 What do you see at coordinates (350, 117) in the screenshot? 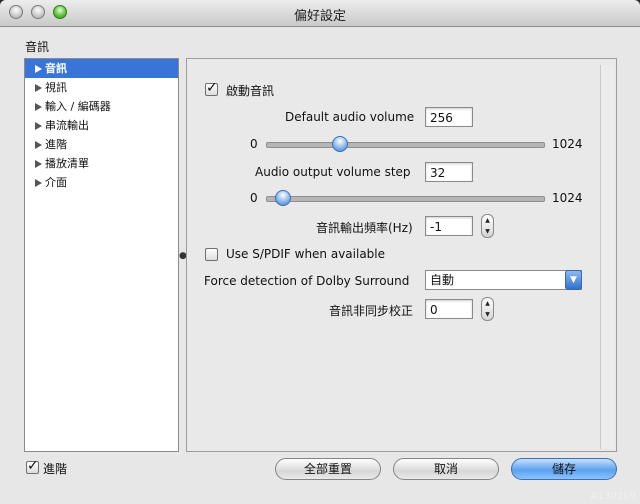
I see `default-volume-label: Default audio volume` at bounding box center [350, 117].